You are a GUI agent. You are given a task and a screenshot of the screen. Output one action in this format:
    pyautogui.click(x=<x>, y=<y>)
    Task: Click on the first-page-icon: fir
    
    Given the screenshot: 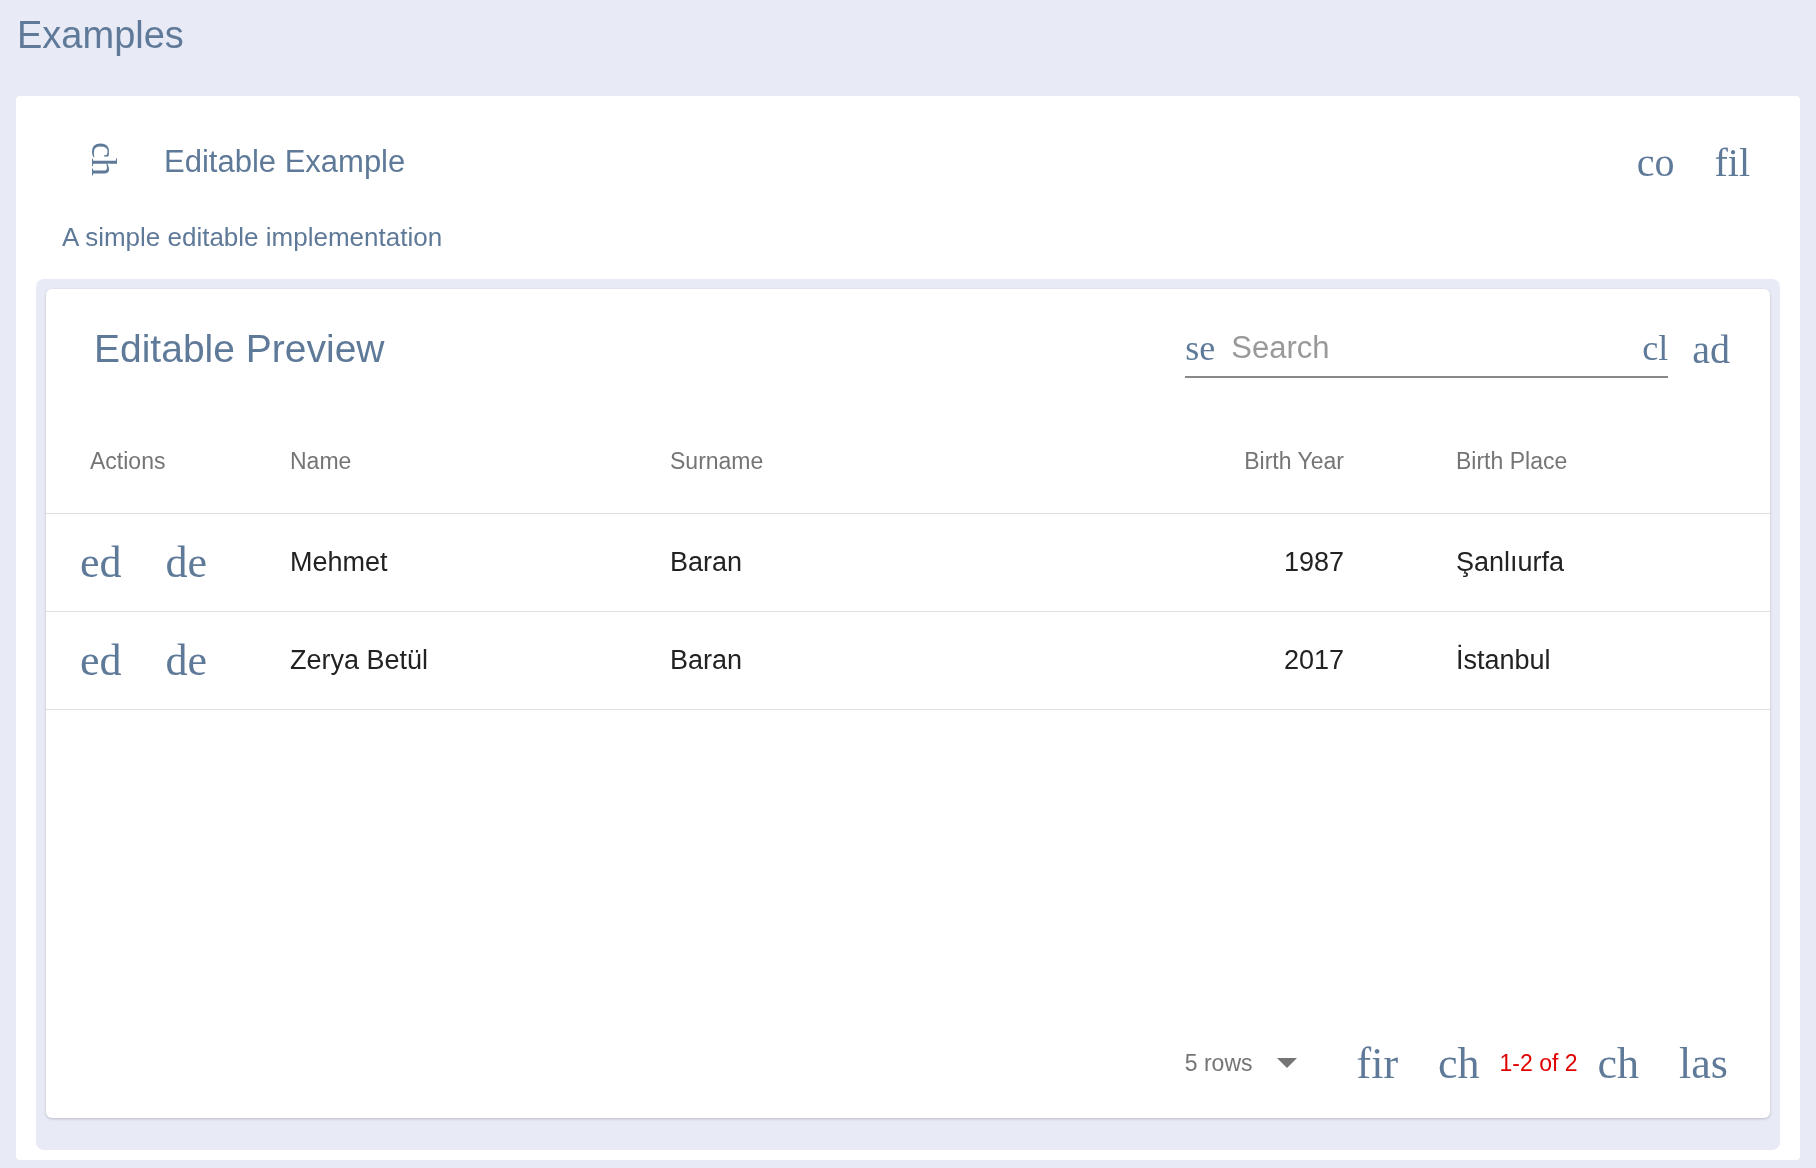 What is the action you would take?
    pyautogui.click(x=1377, y=1063)
    